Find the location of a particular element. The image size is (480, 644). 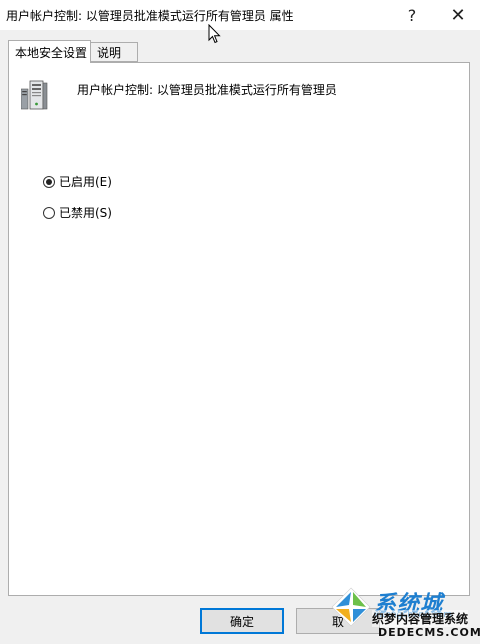

title-bar: 用户帐户控制: 以管理员批准模式运行所有管理员 属性 ? ✕ is located at coordinates (240, 15).